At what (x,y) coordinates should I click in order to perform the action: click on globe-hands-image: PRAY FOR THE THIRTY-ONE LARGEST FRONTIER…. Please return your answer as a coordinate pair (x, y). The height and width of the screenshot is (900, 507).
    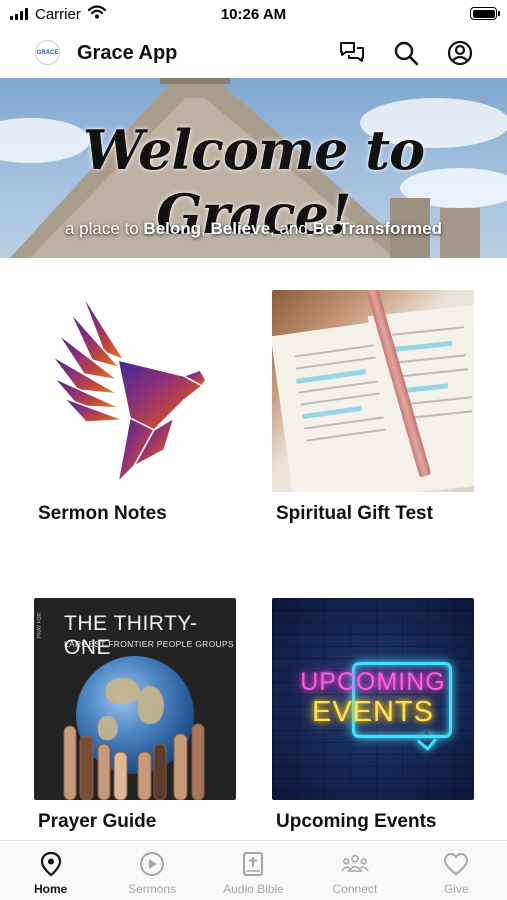
    Looking at the image, I should click on (135, 699).